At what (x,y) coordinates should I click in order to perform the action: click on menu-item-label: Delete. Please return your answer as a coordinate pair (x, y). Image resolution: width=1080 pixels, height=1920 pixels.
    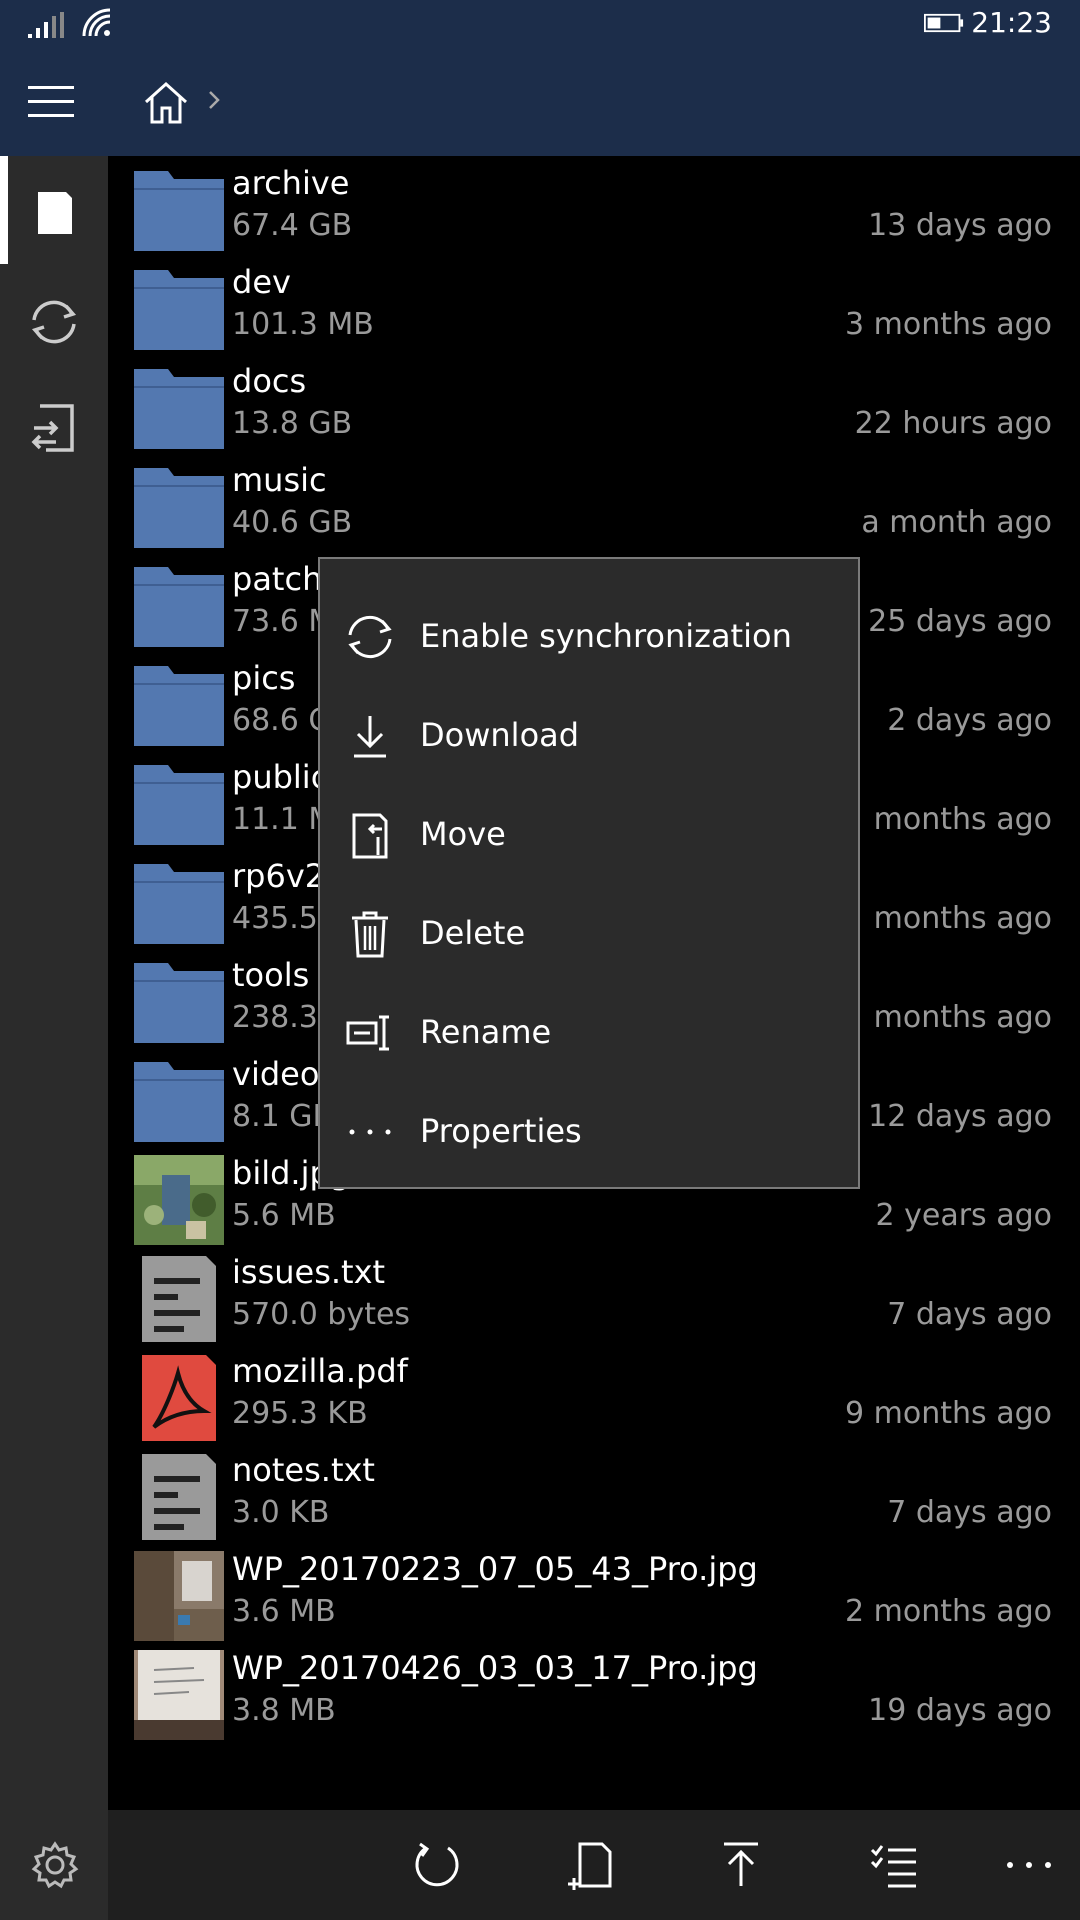
    Looking at the image, I should click on (473, 933).